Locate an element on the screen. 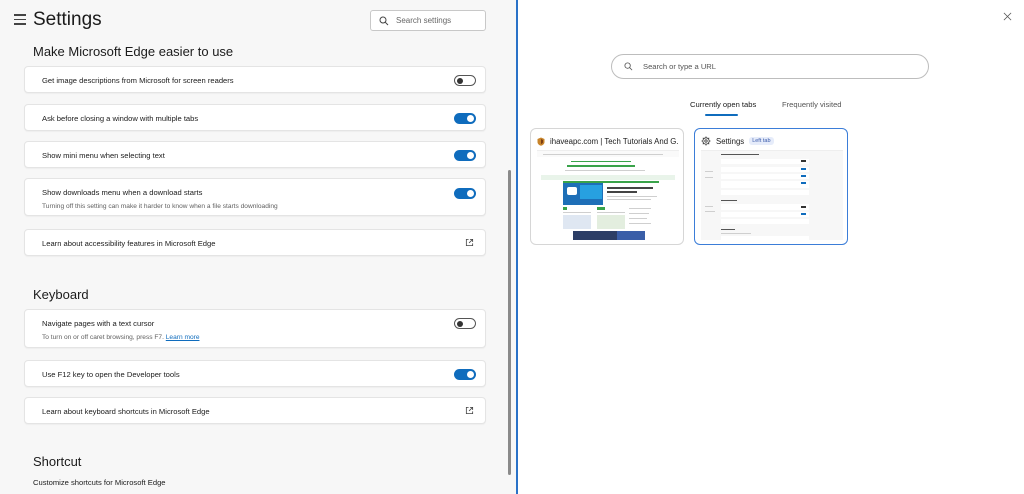  open-tab-tile-settings: Settings Left tab is located at coordinates (771, 186).